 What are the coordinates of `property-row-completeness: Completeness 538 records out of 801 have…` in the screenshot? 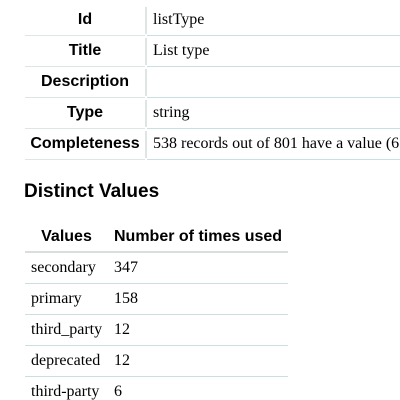 It's located at (212, 144).